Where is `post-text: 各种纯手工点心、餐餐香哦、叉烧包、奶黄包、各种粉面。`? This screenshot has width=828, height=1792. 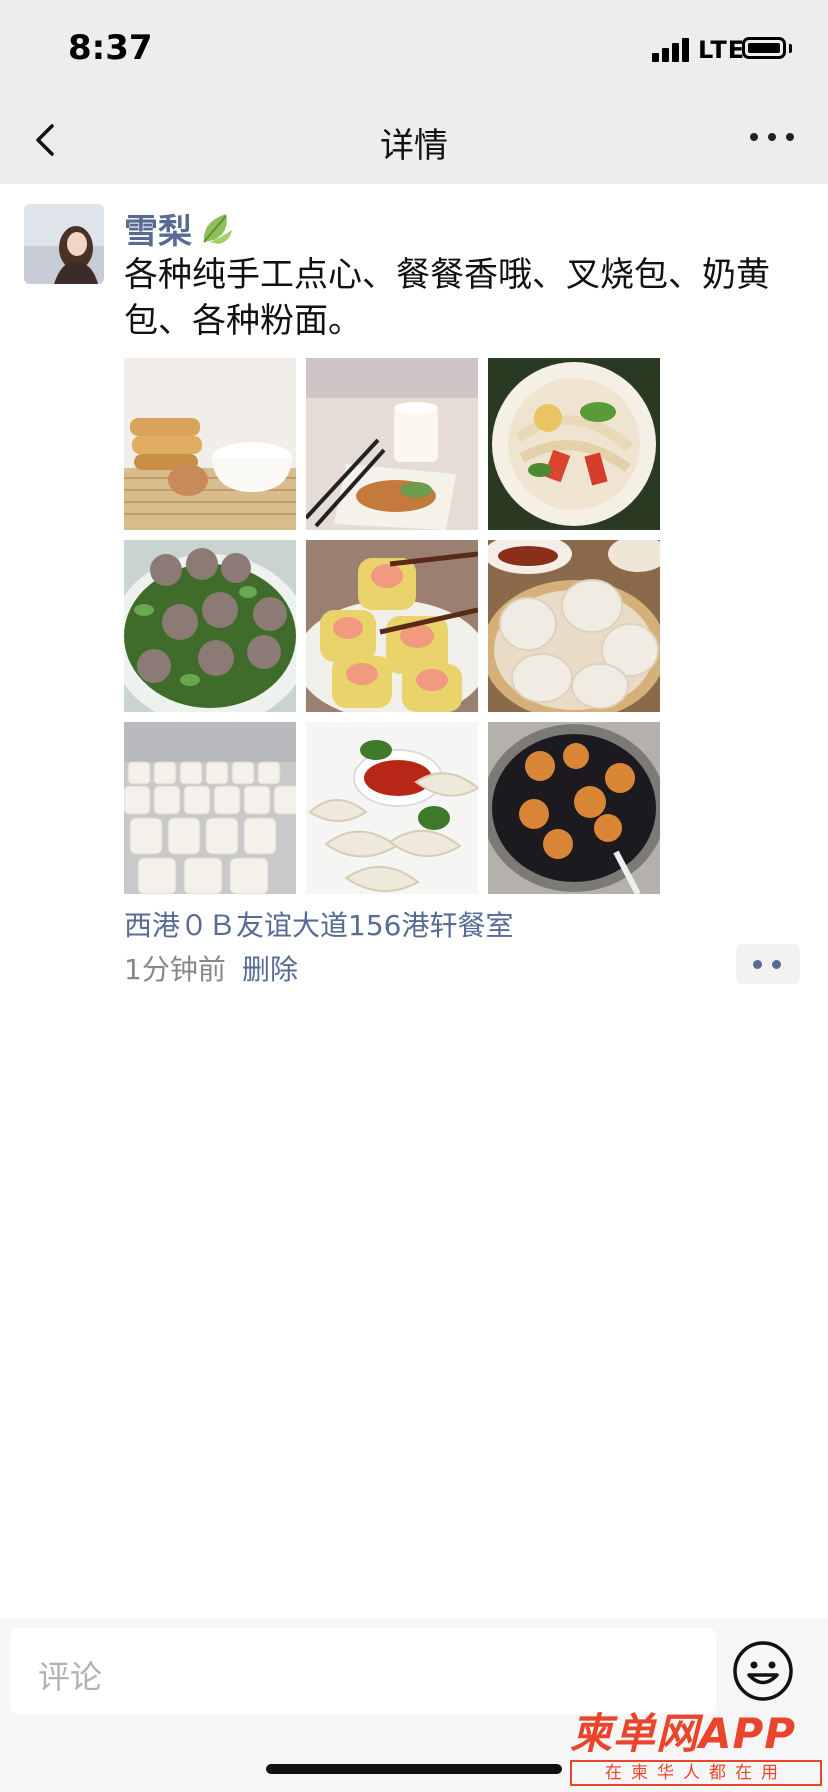
post-text: 各种纯手工点心、餐餐香哦、叉烧包、奶黄包、各种粉面。 is located at coordinates (447, 298).